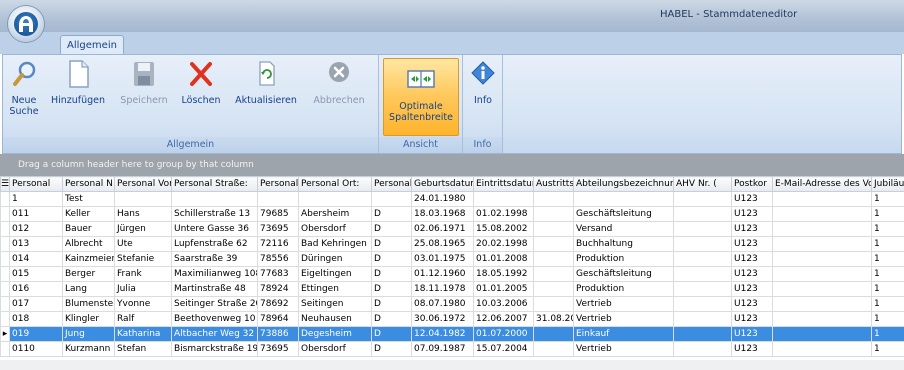 The height and width of the screenshot is (370, 904). I want to click on table-cell: Yvonne, so click(143, 304).